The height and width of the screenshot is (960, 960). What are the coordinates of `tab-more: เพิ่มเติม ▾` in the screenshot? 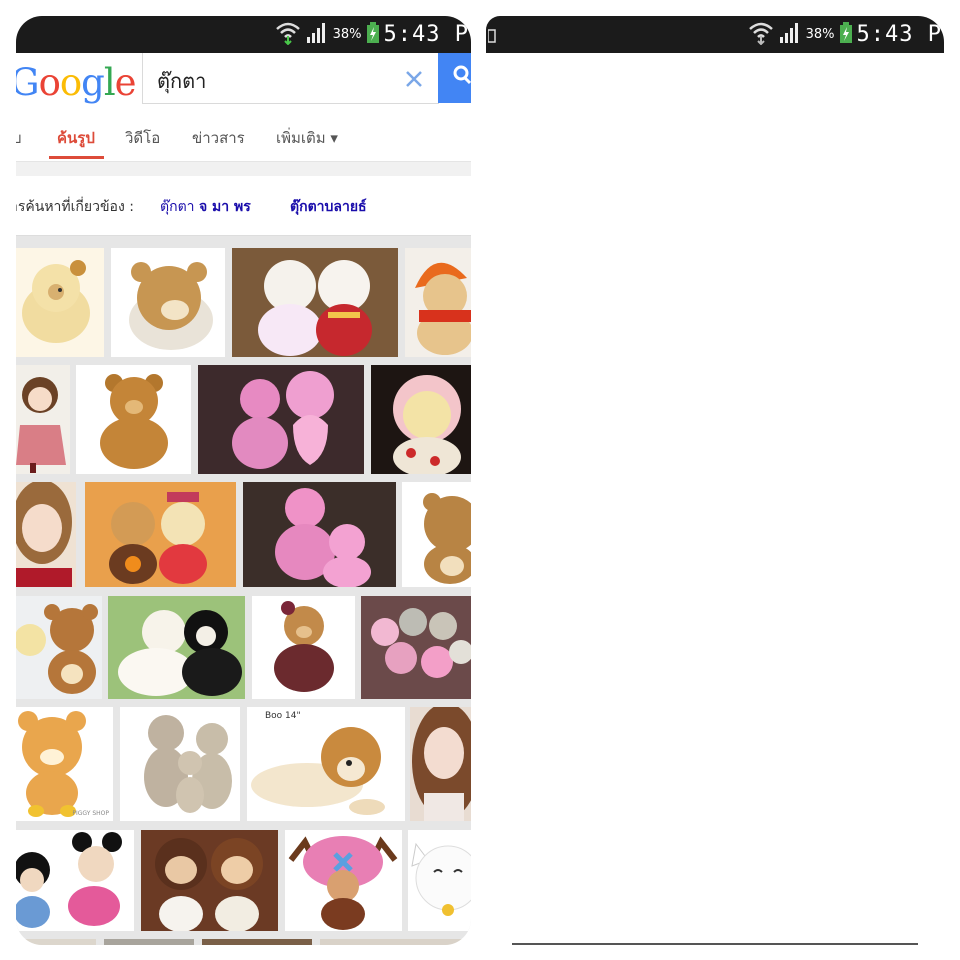 It's located at (307, 138).